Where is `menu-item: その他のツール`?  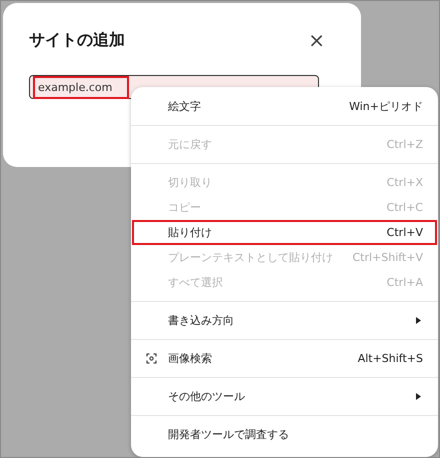 menu-item: その他のツール is located at coordinates (284, 396).